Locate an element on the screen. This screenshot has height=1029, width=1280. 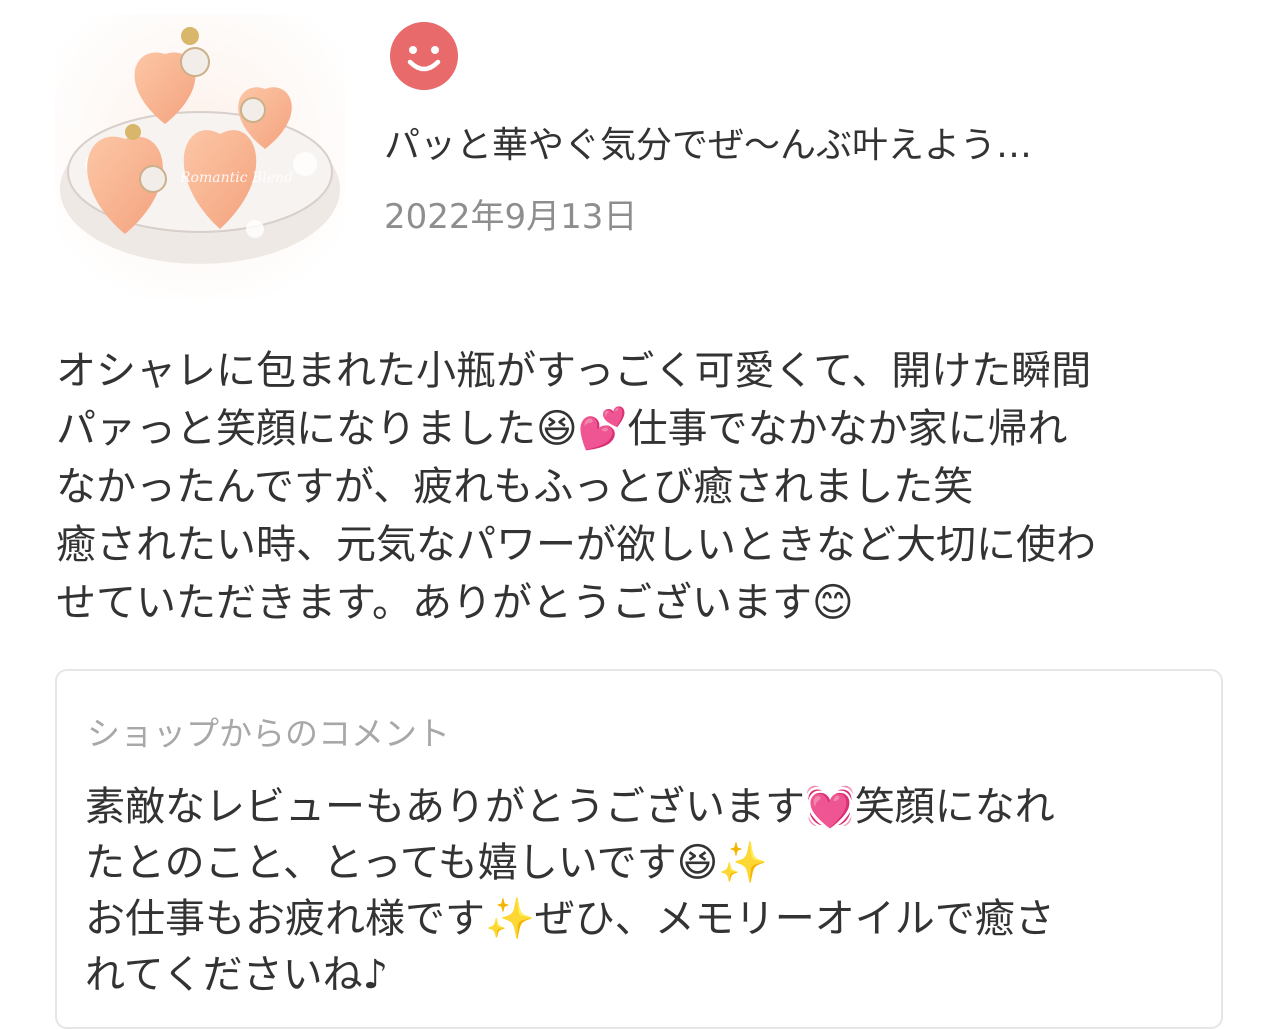
brand-watermark: Romantic Blend is located at coordinates (236, 178).